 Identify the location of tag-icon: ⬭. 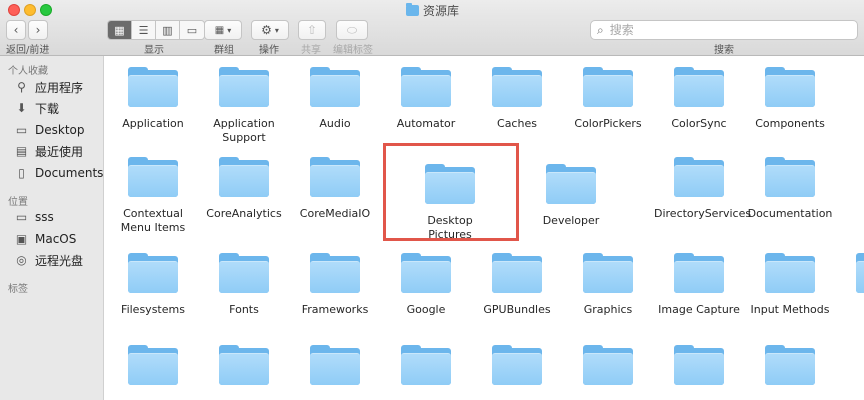
(352, 29).